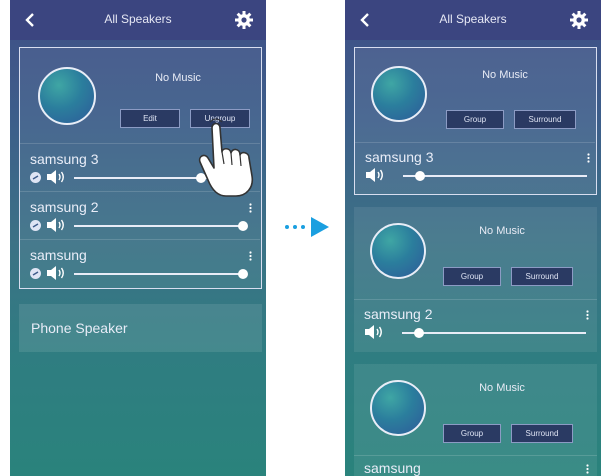 This screenshot has height=476, width=601. I want to click on edit-button: Edit, so click(150, 118).